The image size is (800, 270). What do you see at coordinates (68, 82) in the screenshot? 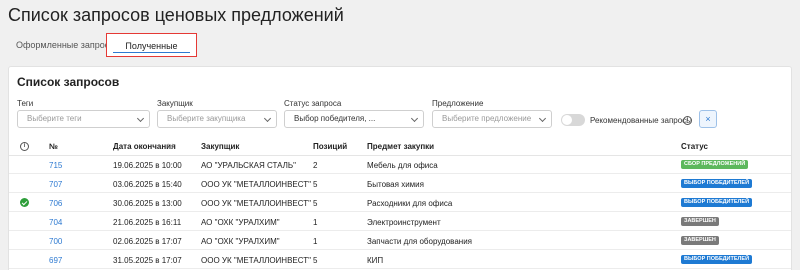
I see `card-title: Список запросов` at bounding box center [68, 82].